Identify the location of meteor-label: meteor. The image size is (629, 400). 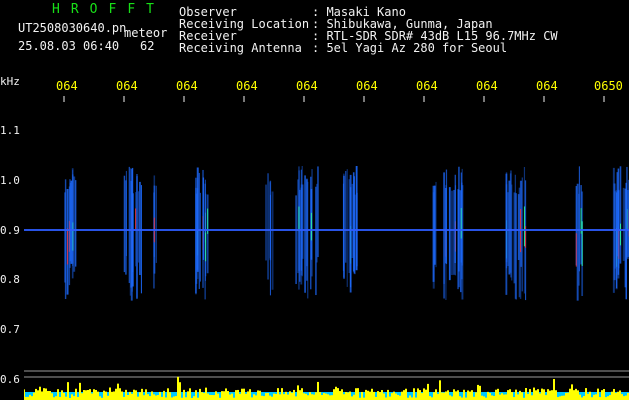
(146, 33).